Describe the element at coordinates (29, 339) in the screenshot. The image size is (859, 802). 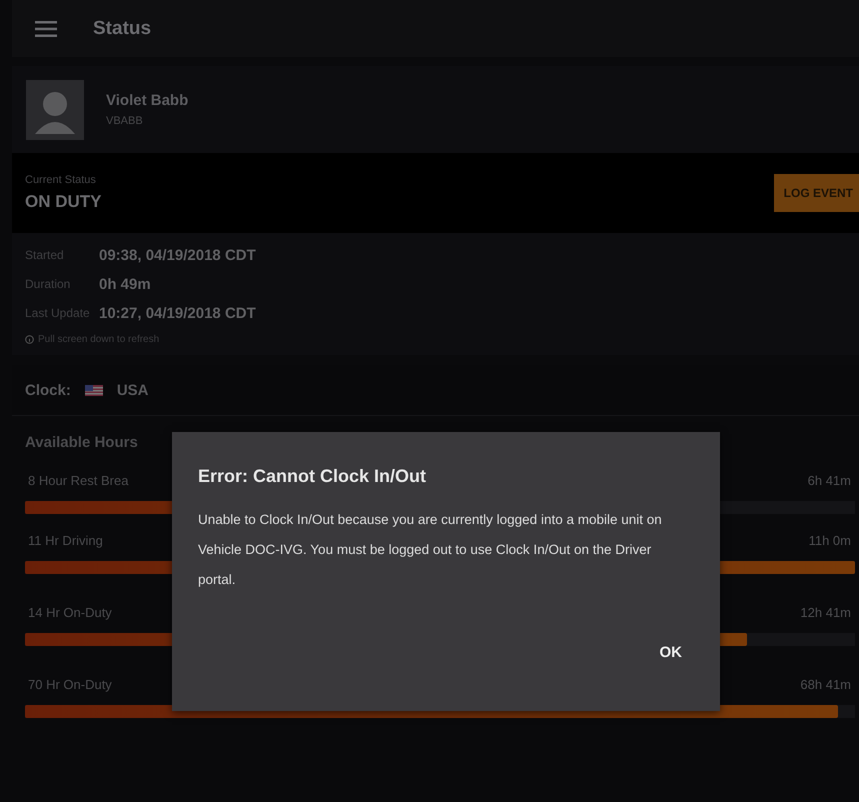
I see `info-icon` at that location.